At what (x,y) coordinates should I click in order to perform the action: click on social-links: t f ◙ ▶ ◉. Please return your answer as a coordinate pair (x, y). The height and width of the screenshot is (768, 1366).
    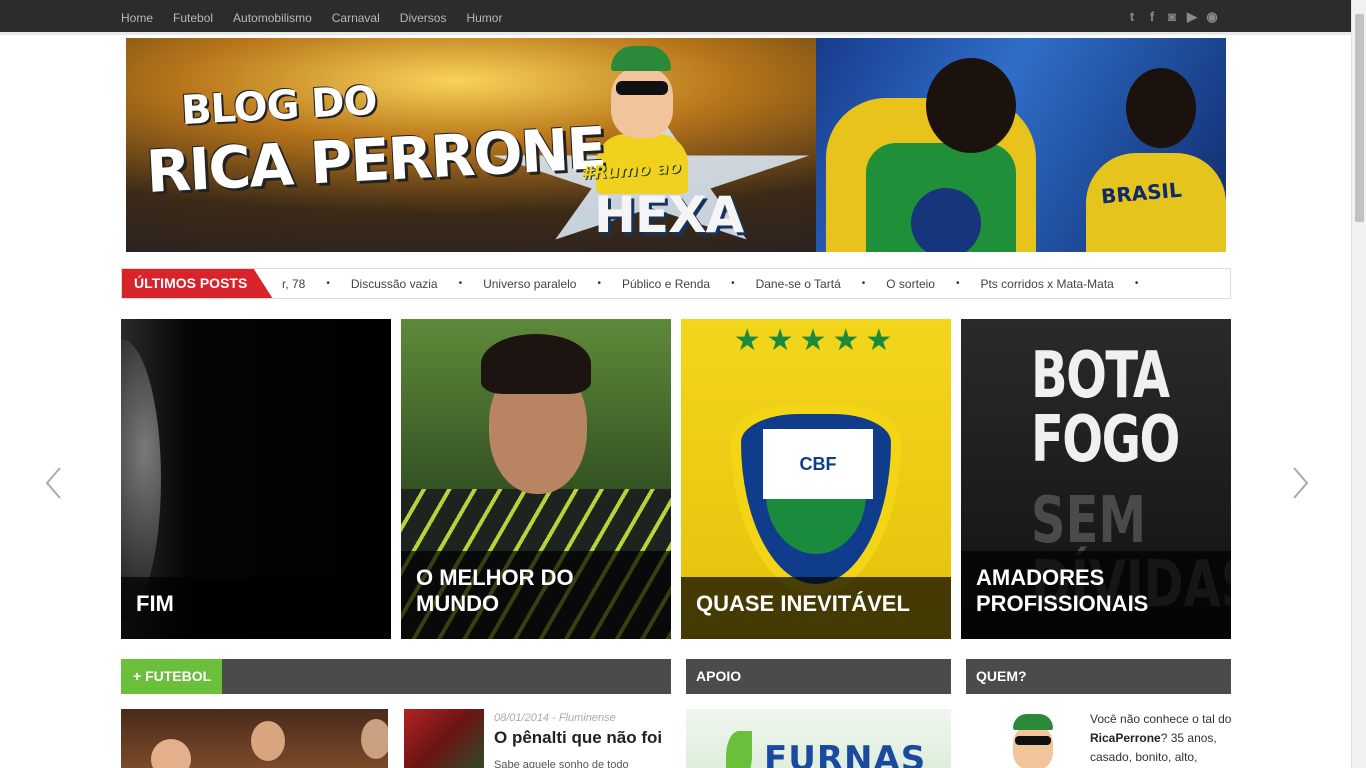
    Looking at the image, I should click on (1172, 17).